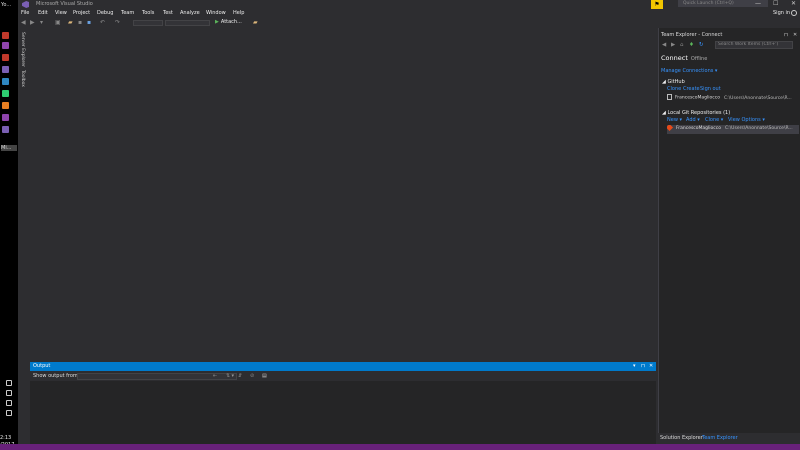 The width and height of the screenshot is (800, 450). What do you see at coordinates (699, 113) in the screenshot?
I see `local-git-section-title: Local Git Repositories (1)` at bounding box center [699, 113].